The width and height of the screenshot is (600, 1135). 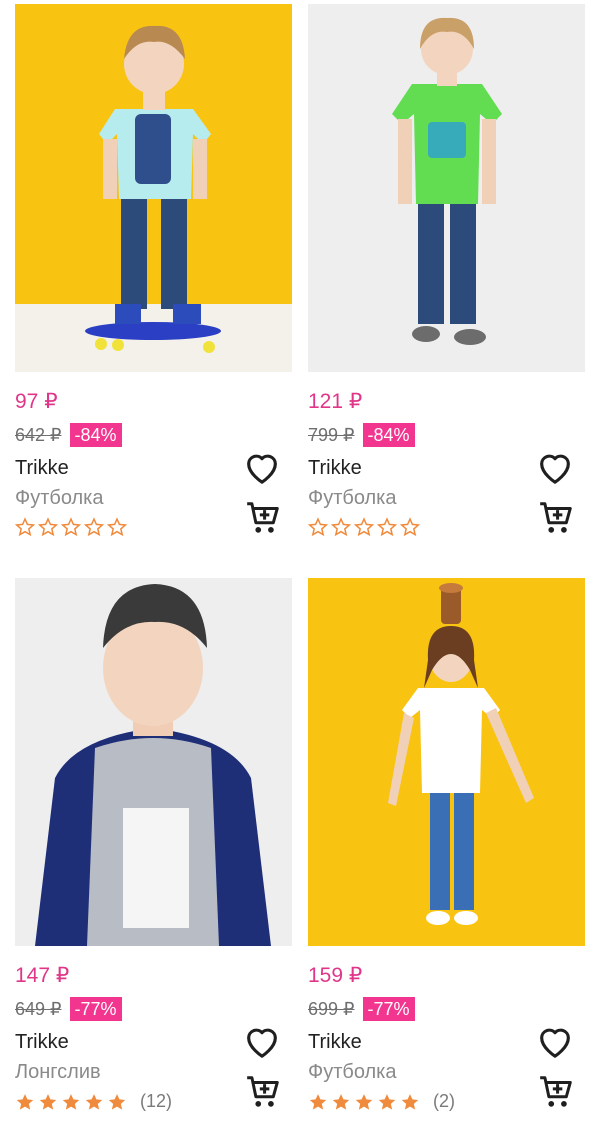 I want to click on price: 97 ₽, so click(x=36, y=401).